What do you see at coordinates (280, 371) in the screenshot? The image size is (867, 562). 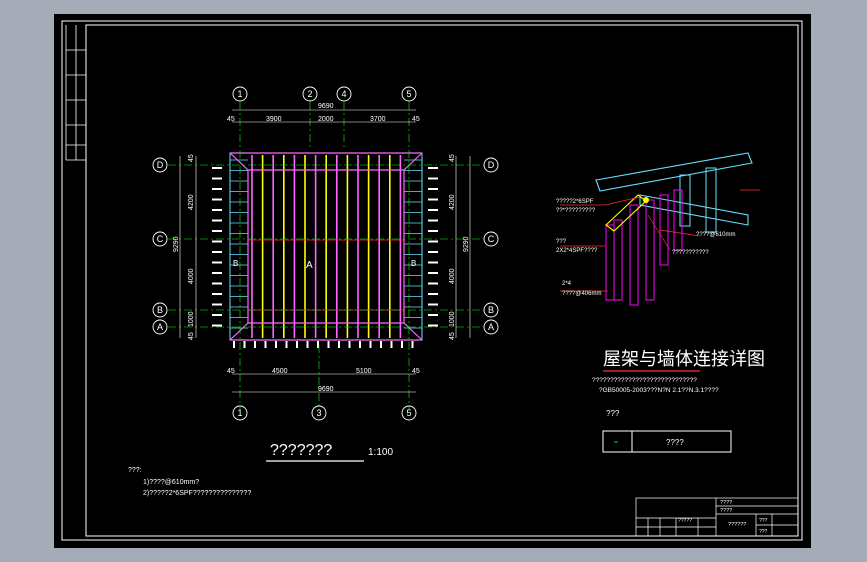 I see `dim-bottom-seg: 4500` at bounding box center [280, 371].